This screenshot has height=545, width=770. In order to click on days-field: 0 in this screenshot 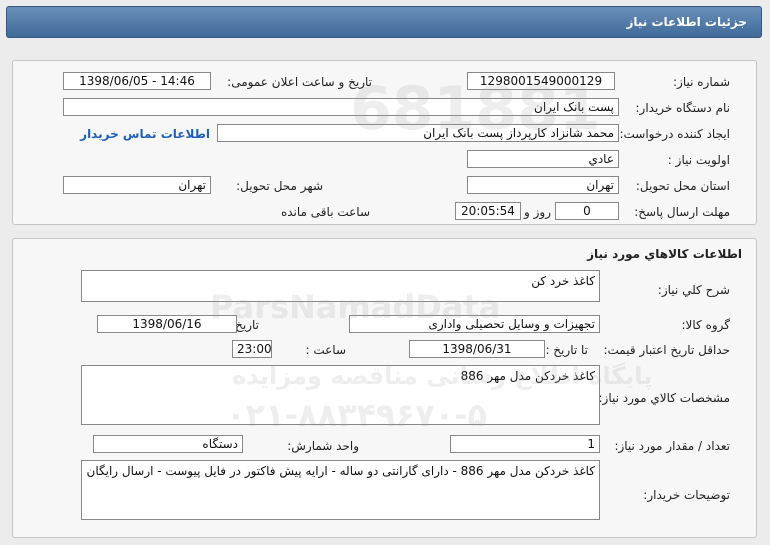, I will do `click(587, 211)`.